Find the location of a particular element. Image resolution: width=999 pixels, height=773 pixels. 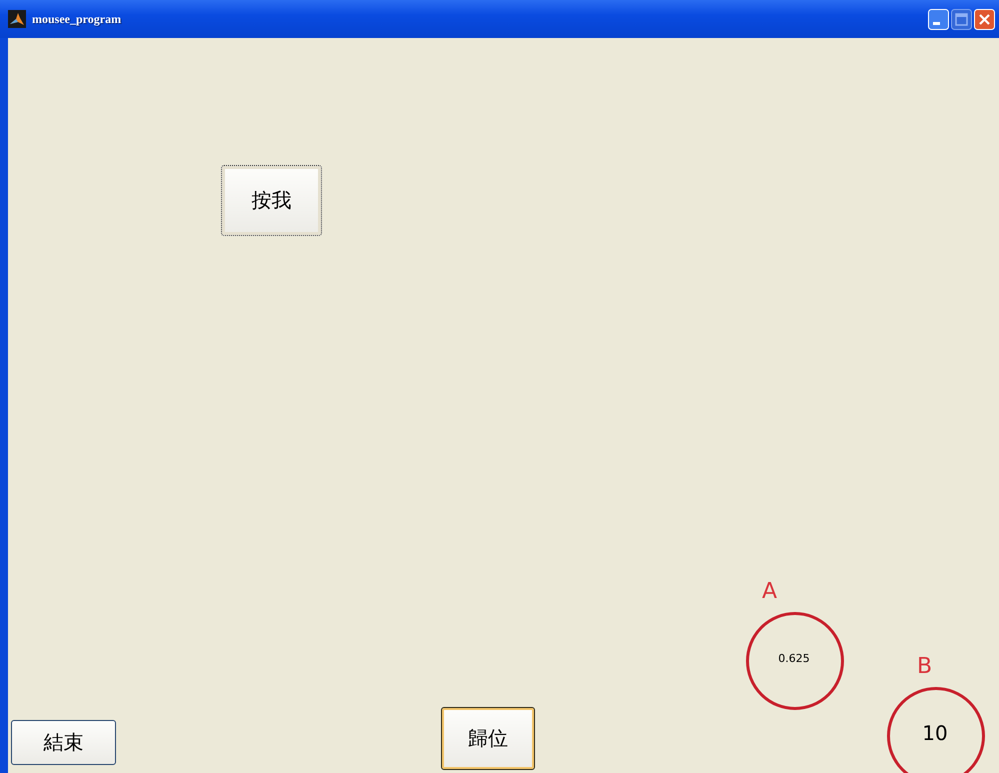

maximize-icon is located at coordinates (961, 19).